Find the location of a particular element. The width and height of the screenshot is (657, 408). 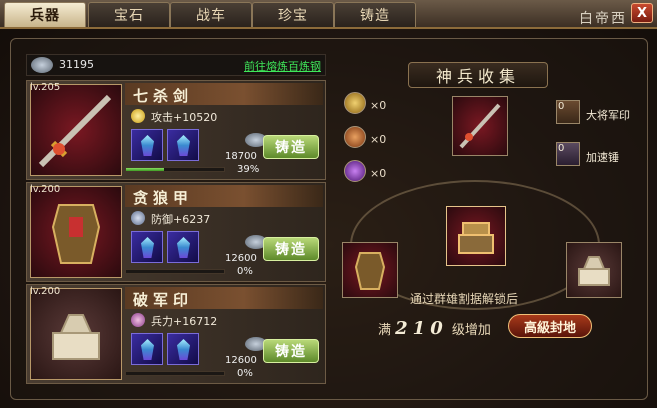

attack-icon is located at coordinates (138, 116).